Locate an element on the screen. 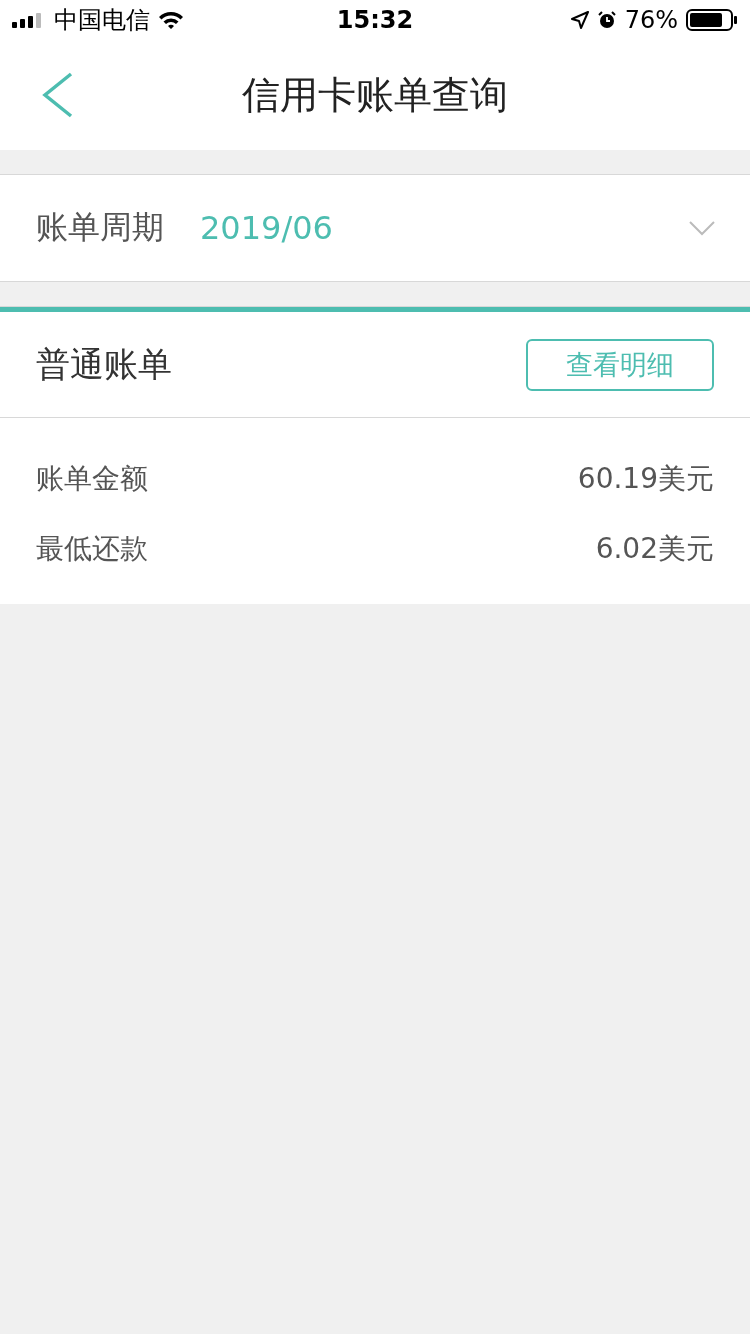 The height and width of the screenshot is (1334, 750). page-title: 信用卡账单查询 is located at coordinates (375, 95).